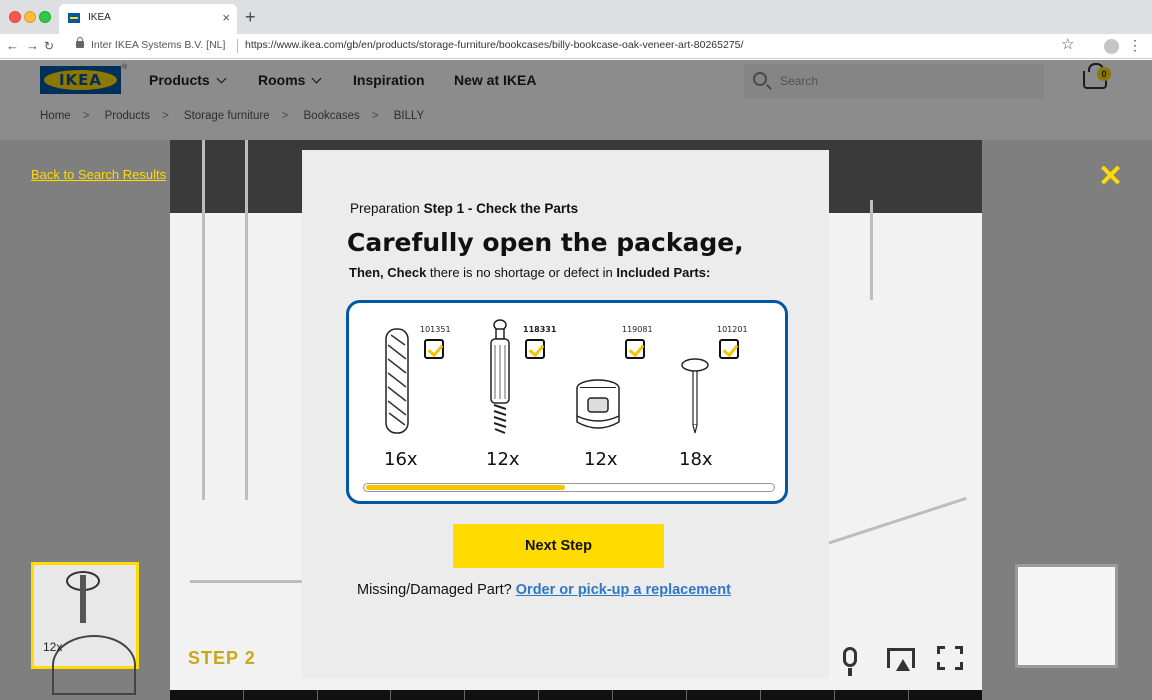  What do you see at coordinates (85, 628) in the screenshot?
I see `step-thumbnail: 12x` at bounding box center [85, 628].